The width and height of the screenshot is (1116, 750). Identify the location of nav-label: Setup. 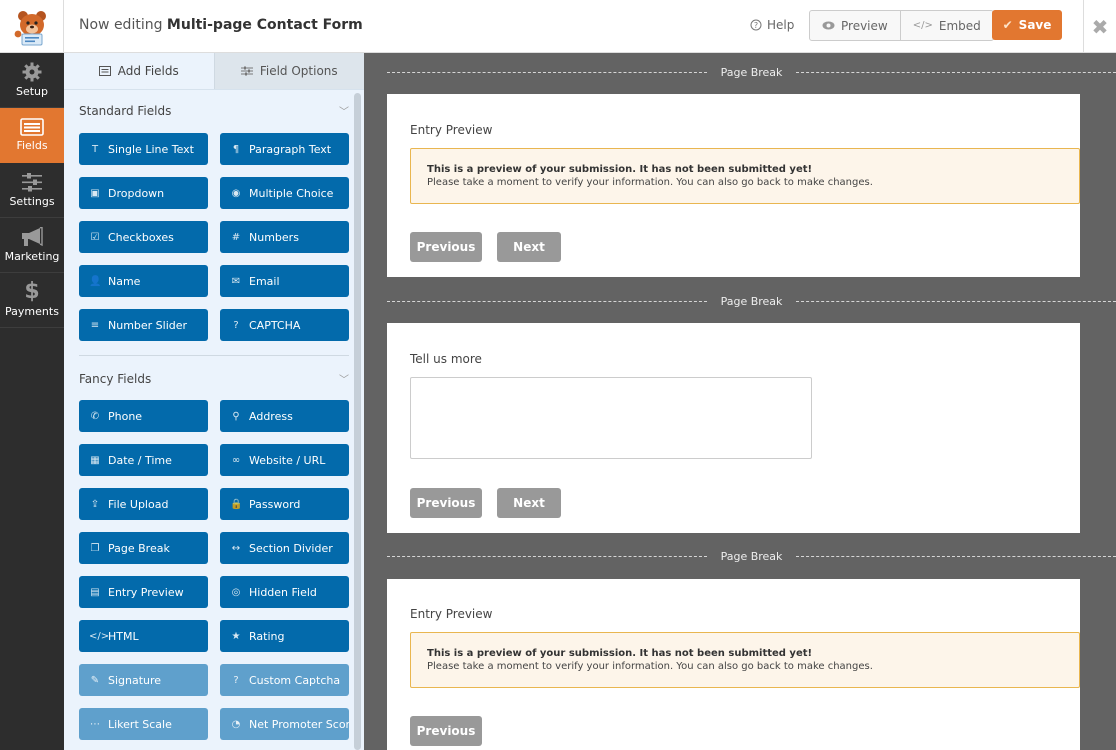
(32, 91).